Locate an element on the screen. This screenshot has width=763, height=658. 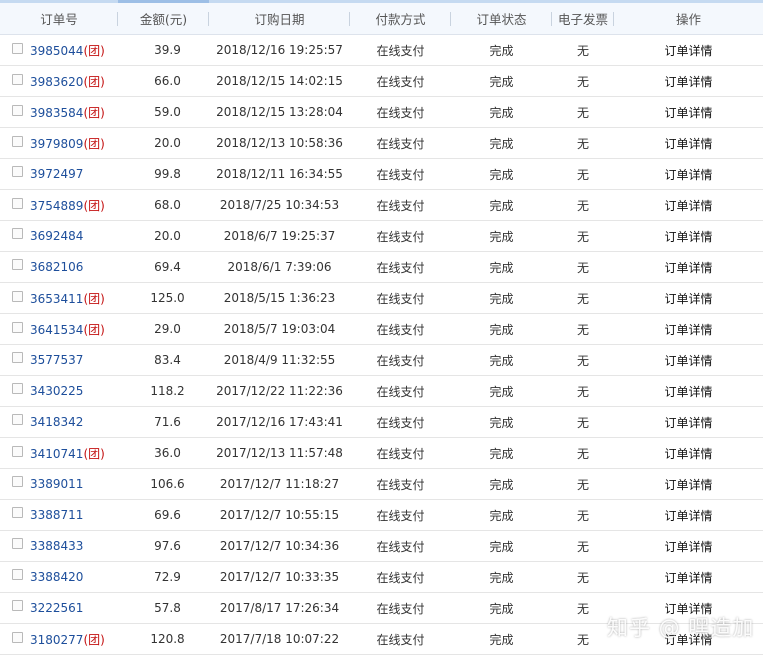
order-id-link: 3430225 is located at coordinates (56, 391).